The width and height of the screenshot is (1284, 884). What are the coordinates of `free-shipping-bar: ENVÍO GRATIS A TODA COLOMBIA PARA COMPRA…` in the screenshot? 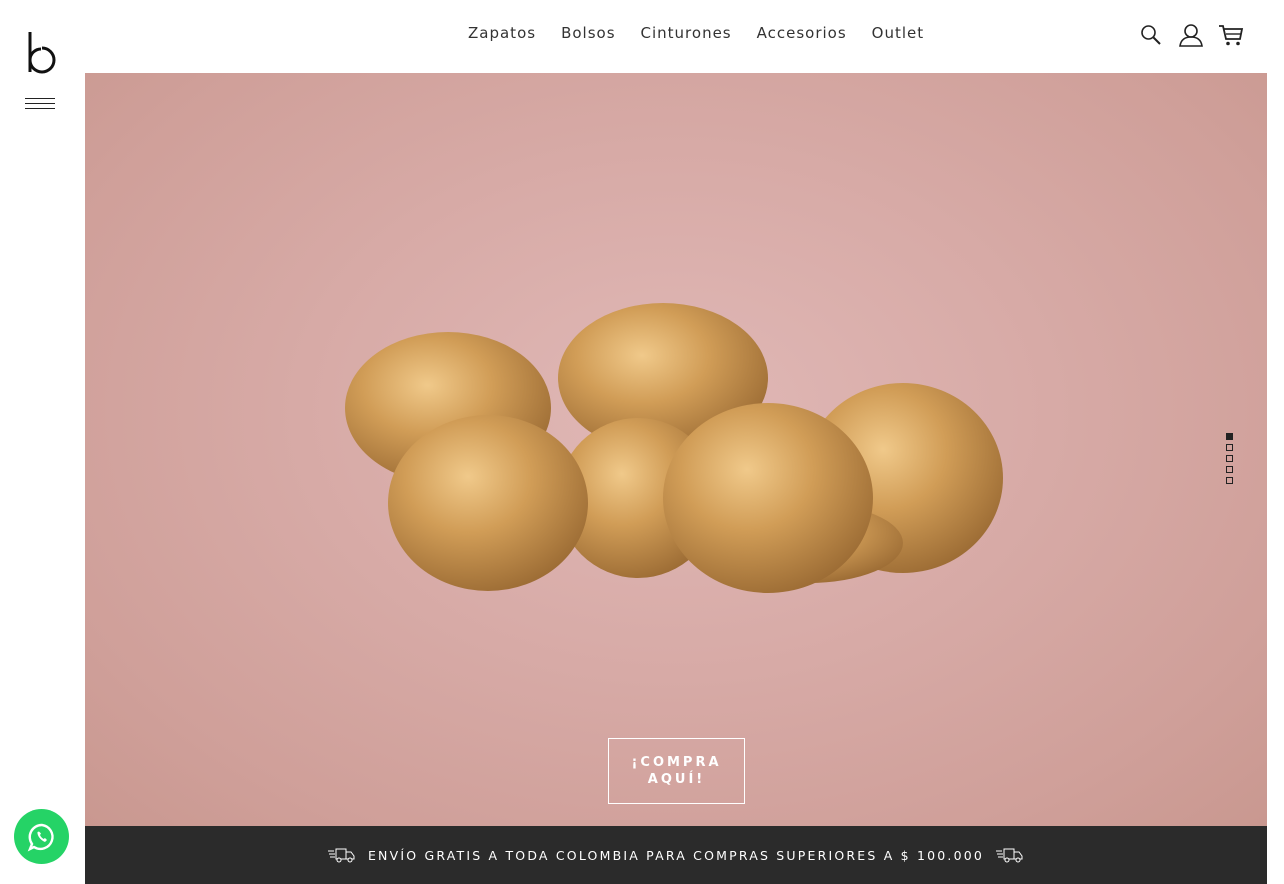 It's located at (676, 855).